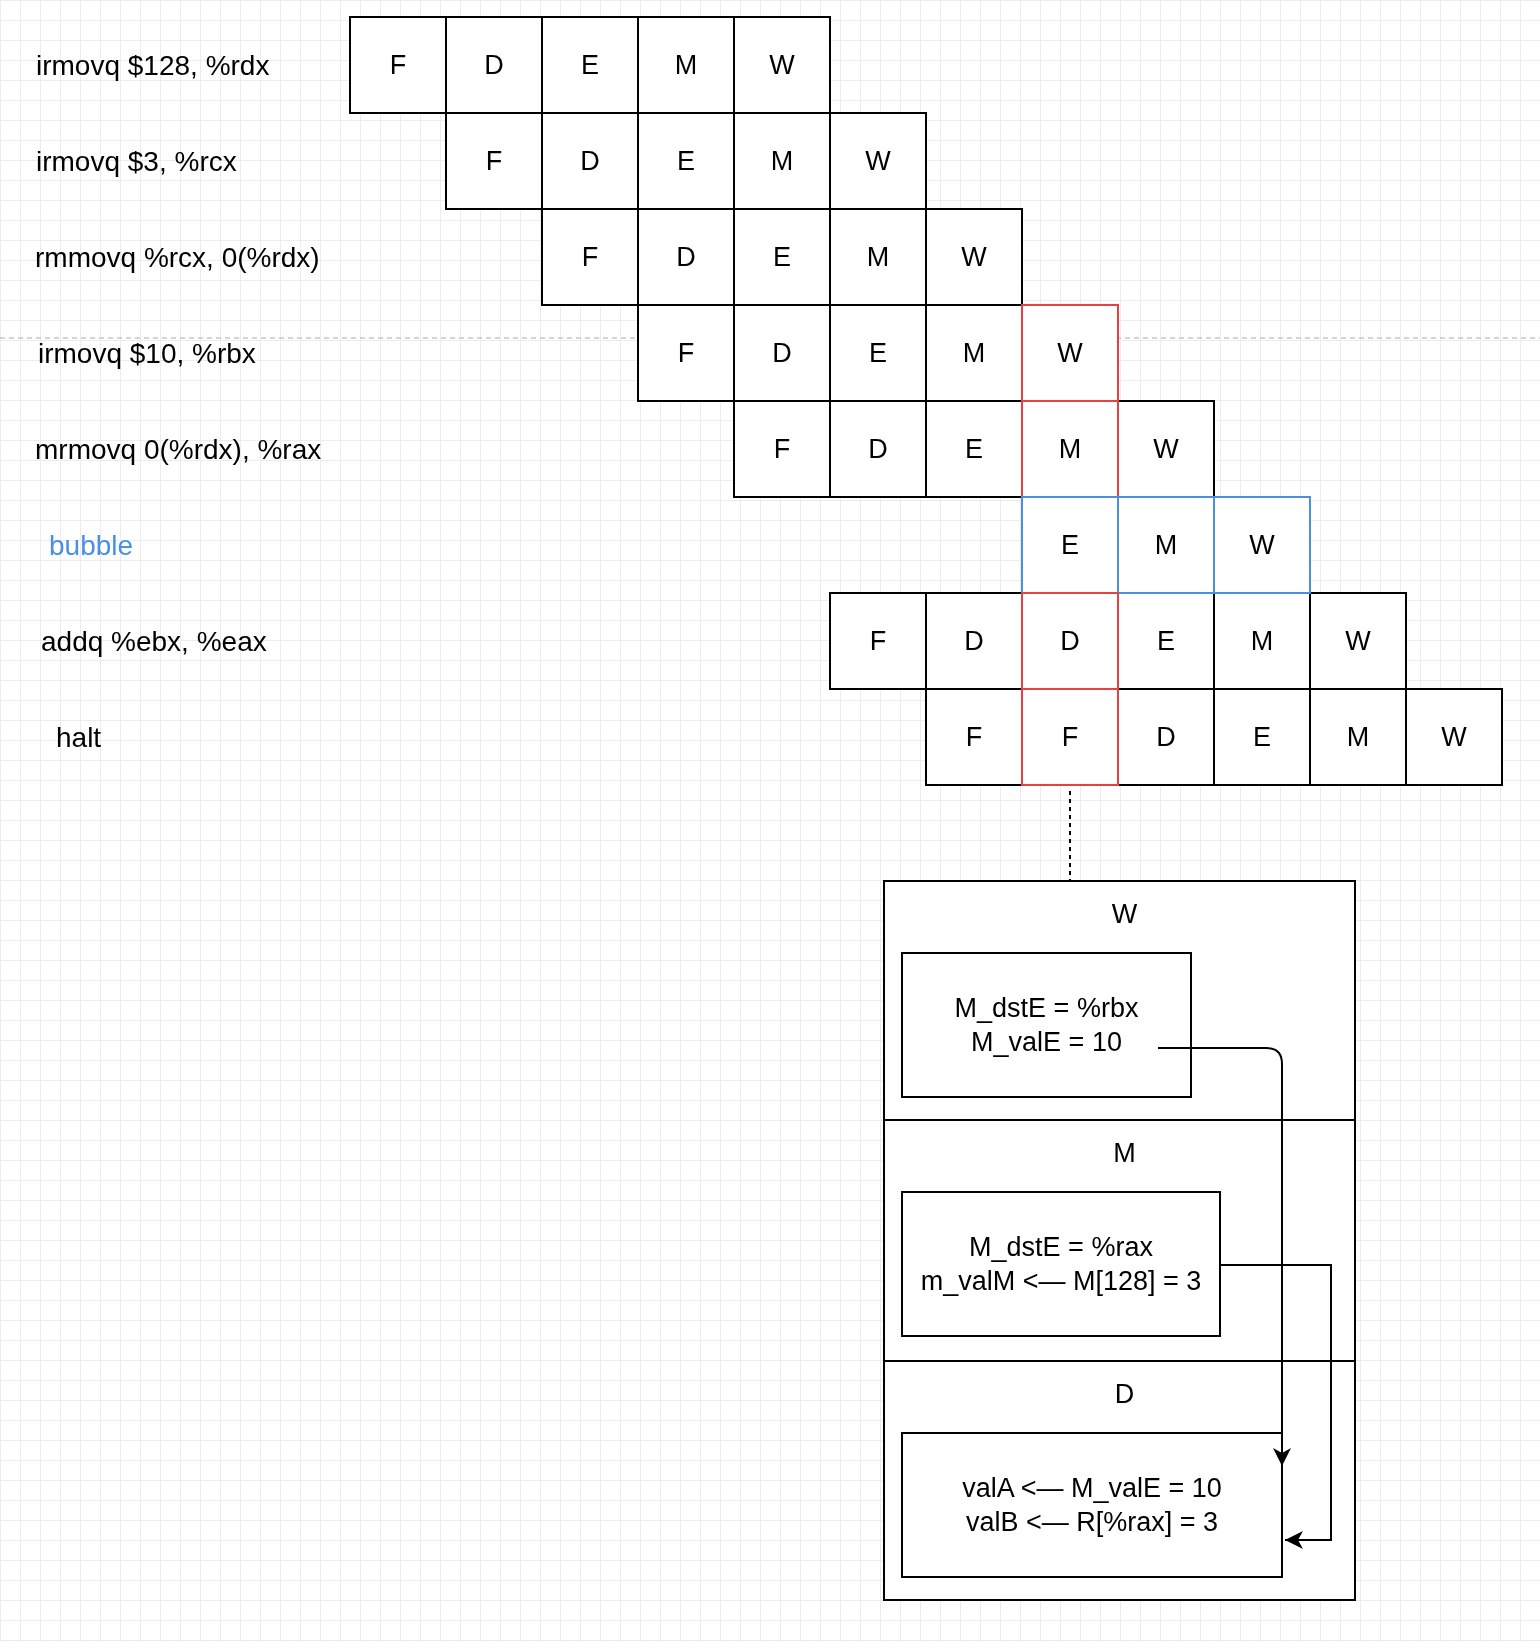  I want to click on instruction-label: mrmovq 0(%rdx), %rax, so click(178, 449).